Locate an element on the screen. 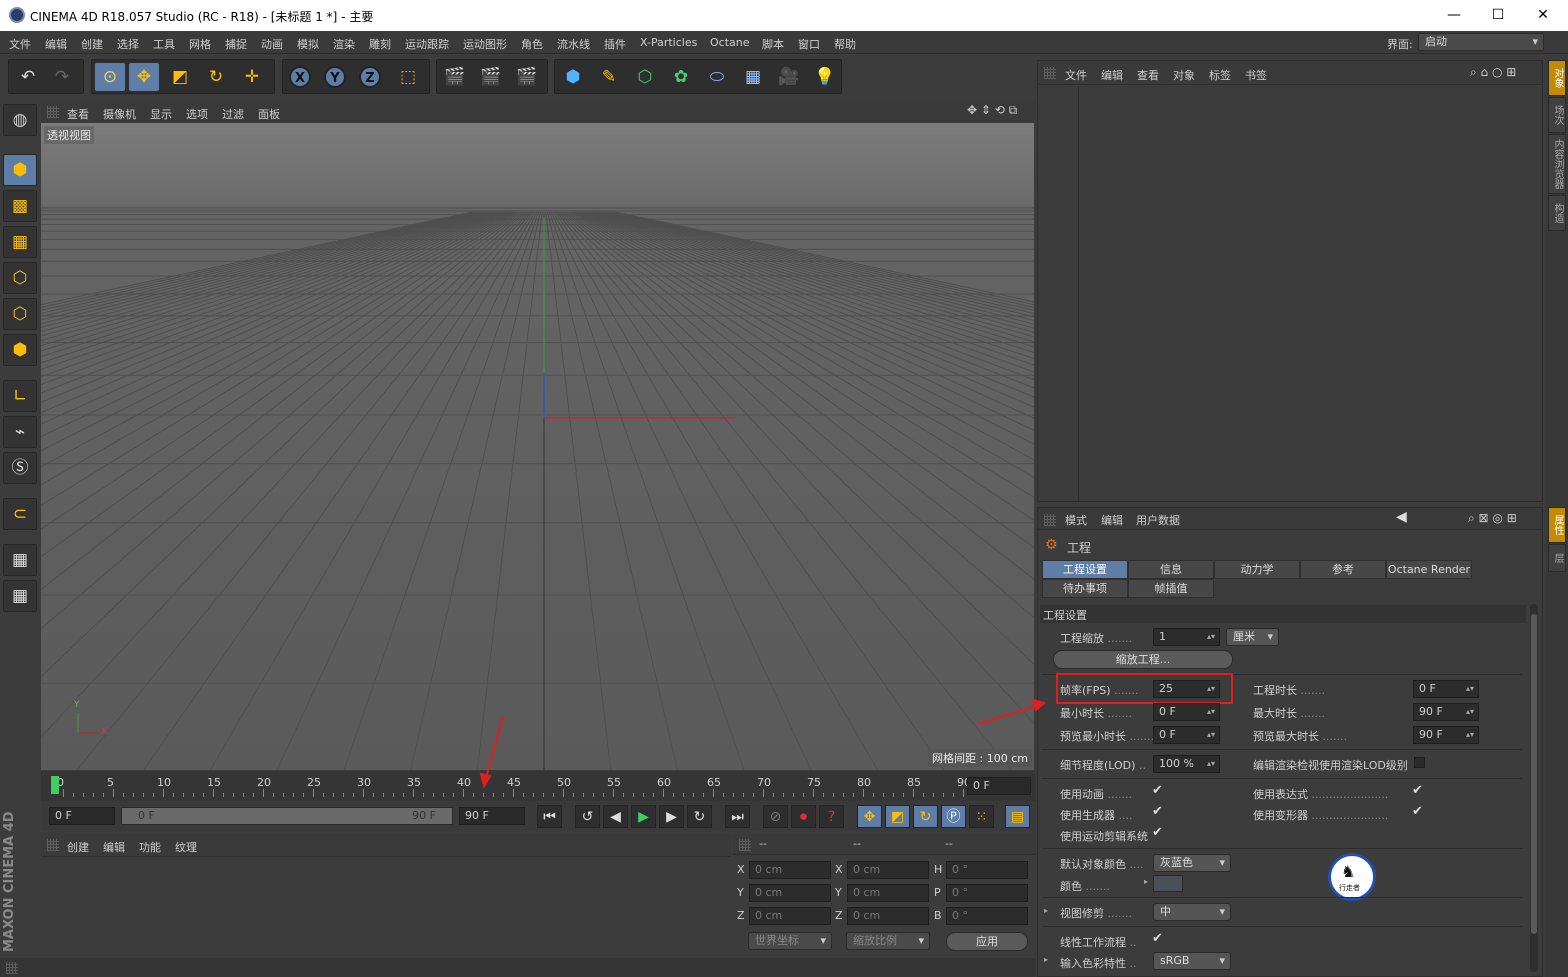 The height and width of the screenshot is (977, 1568). render-picture-viewer-icon: 🎬 is located at coordinates (491, 77).